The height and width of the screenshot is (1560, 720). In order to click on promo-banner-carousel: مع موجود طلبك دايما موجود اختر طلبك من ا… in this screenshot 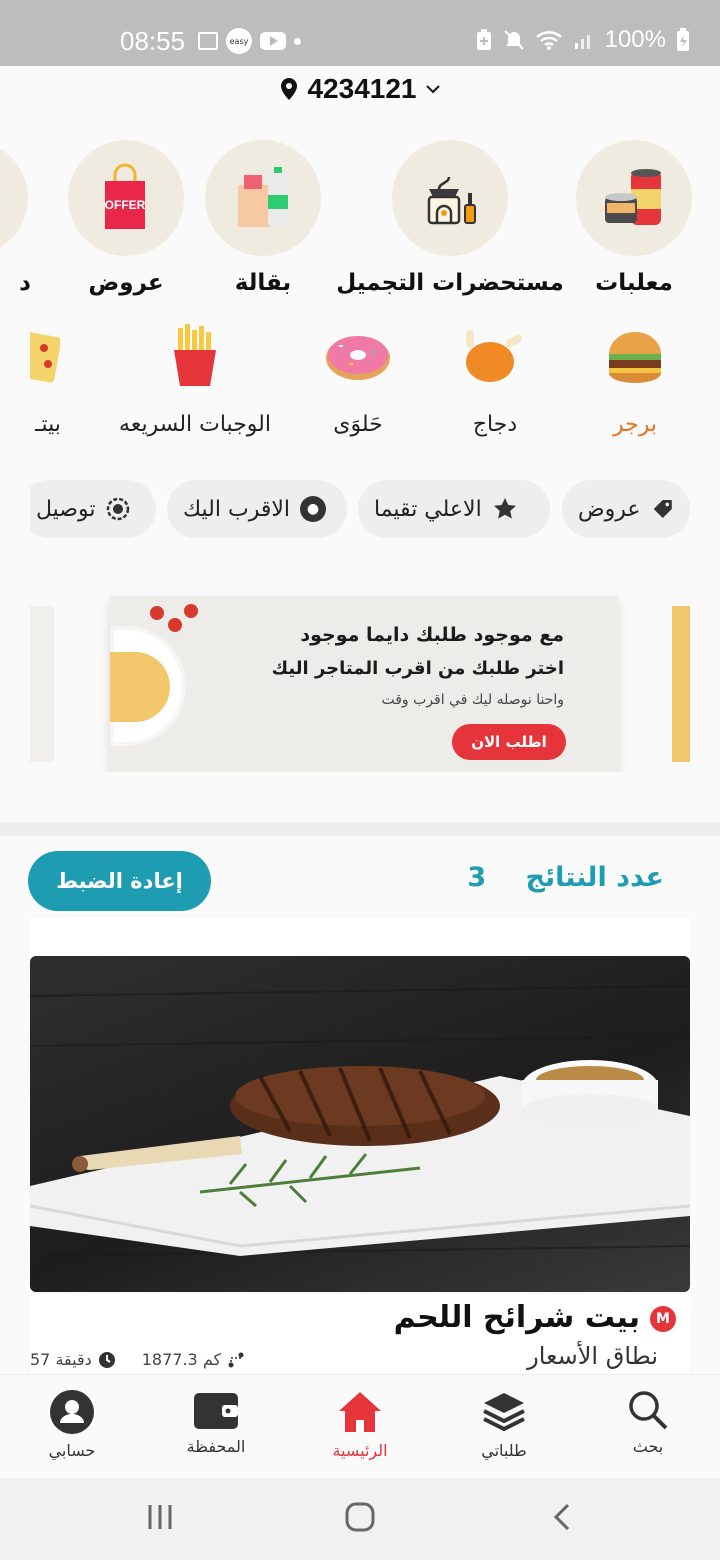, I will do `click(360, 682)`.